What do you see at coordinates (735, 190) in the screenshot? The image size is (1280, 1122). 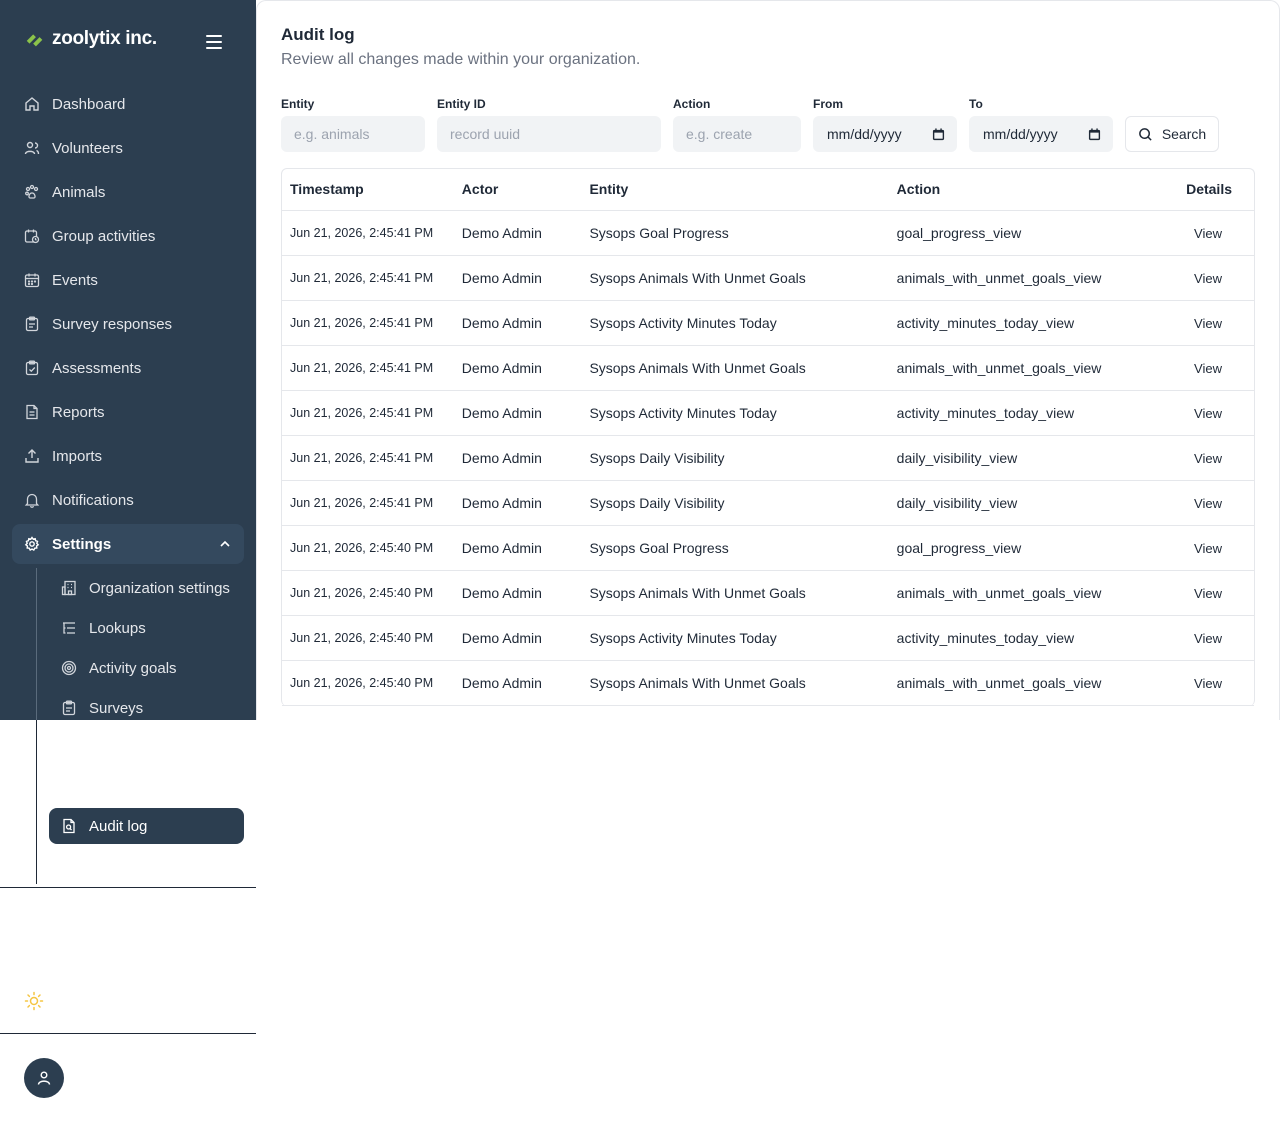 I see `column-header-entity: Entity` at bounding box center [735, 190].